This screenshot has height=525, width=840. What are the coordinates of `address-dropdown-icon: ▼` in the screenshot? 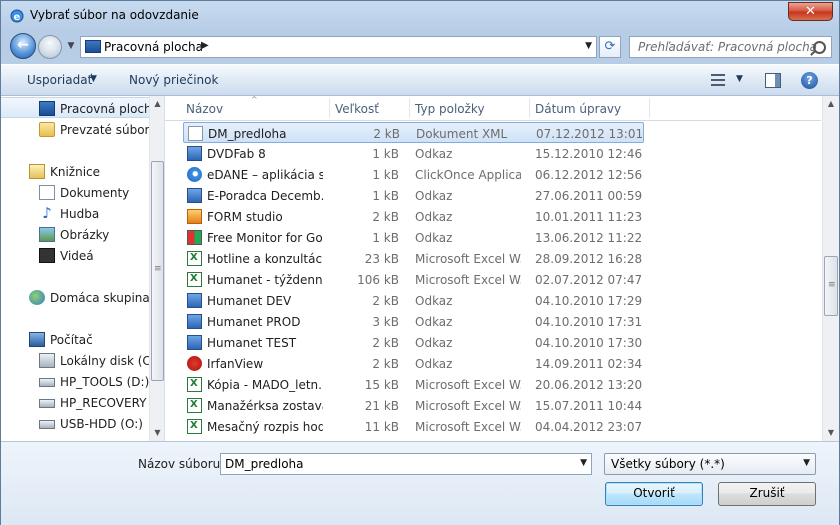 It's located at (588, 46).